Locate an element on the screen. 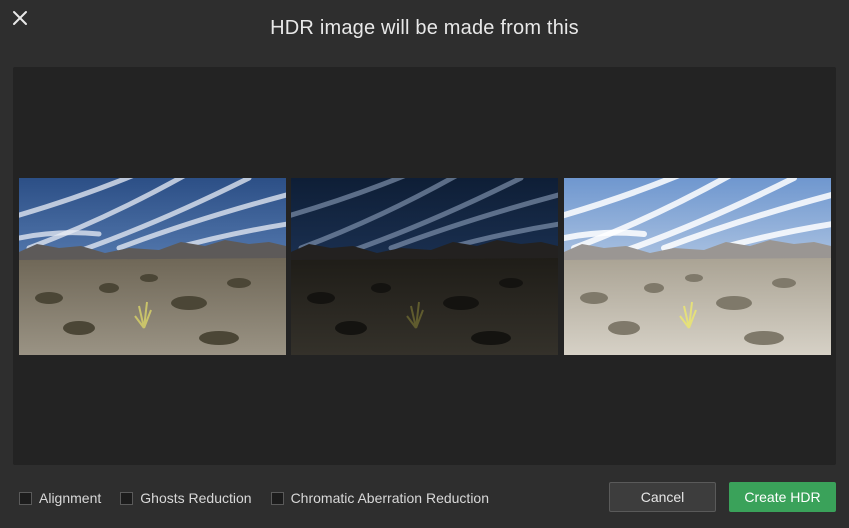  alignment-option: Alignment is located at coordinates (60, 498).